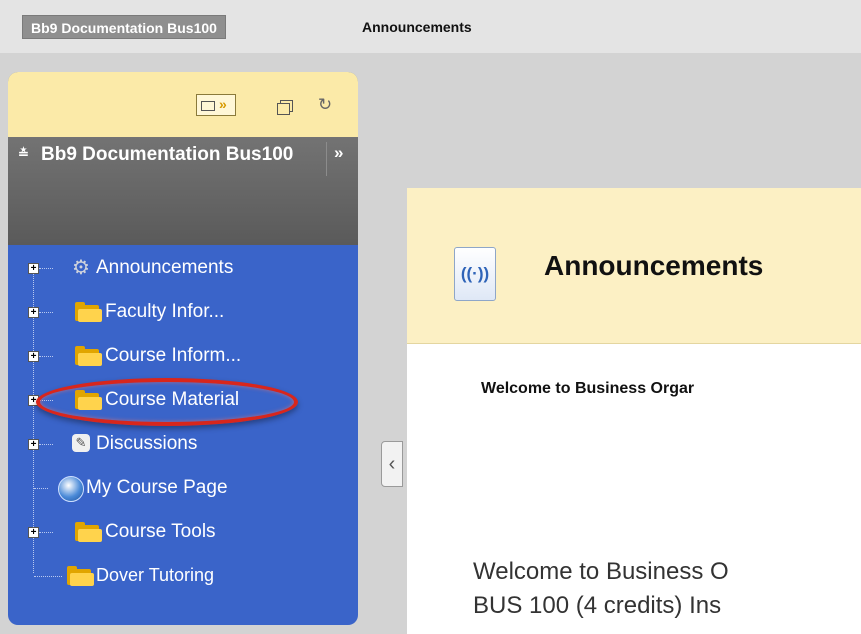 Image resolution: width=861 pixels, height=634 pixels. What do you see at coordinates (23, 154) in the screenshot?
I see `collapse-icon: ≛` at bounding box center [23, 154].